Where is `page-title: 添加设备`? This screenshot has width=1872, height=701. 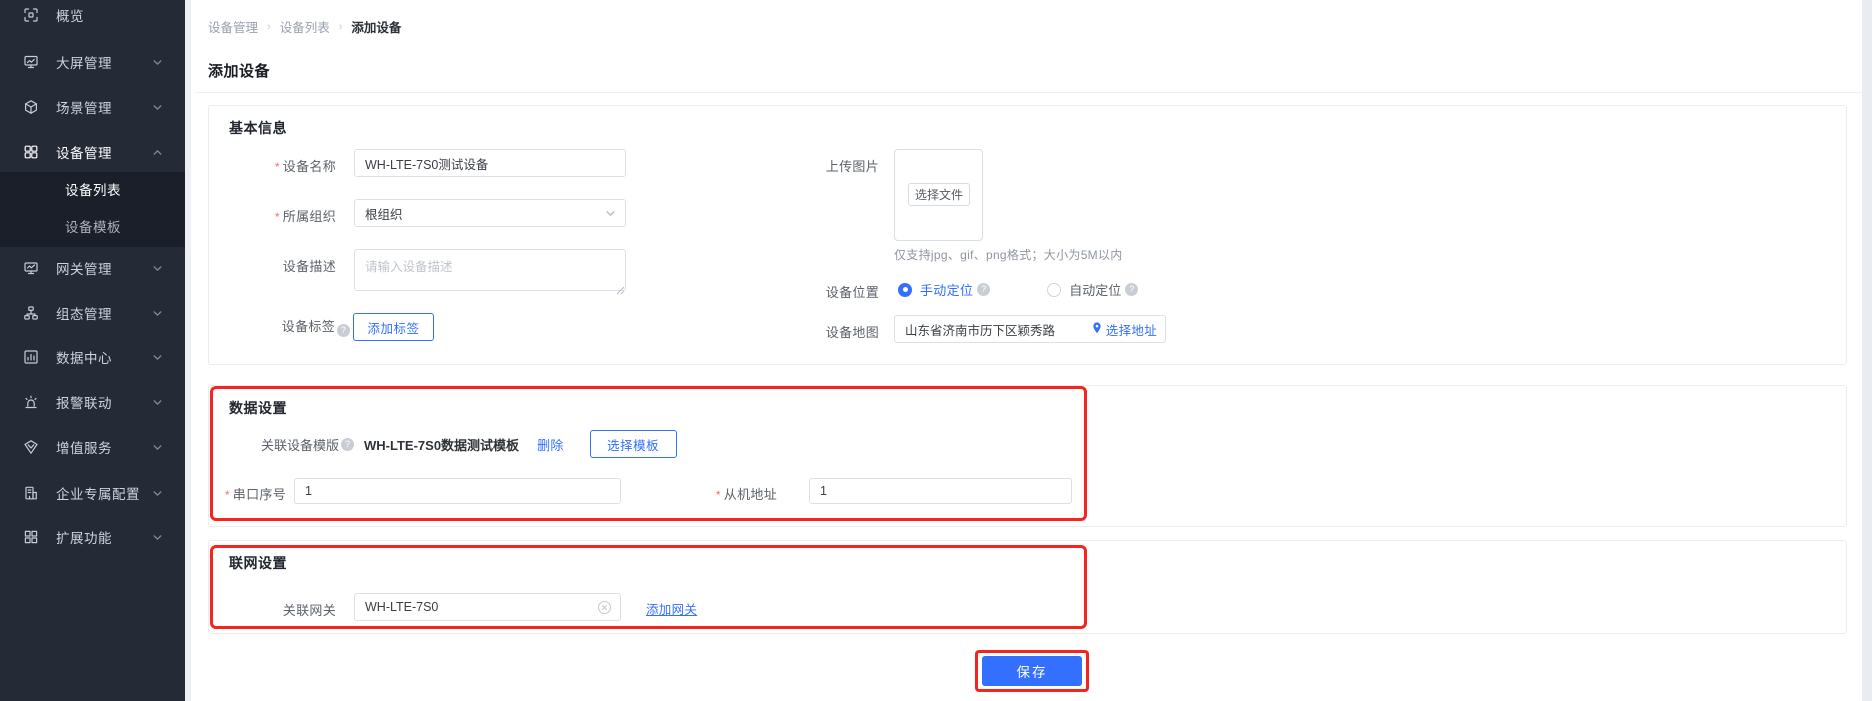
page-title: 添加设备 is located at coordinates (239, 71).